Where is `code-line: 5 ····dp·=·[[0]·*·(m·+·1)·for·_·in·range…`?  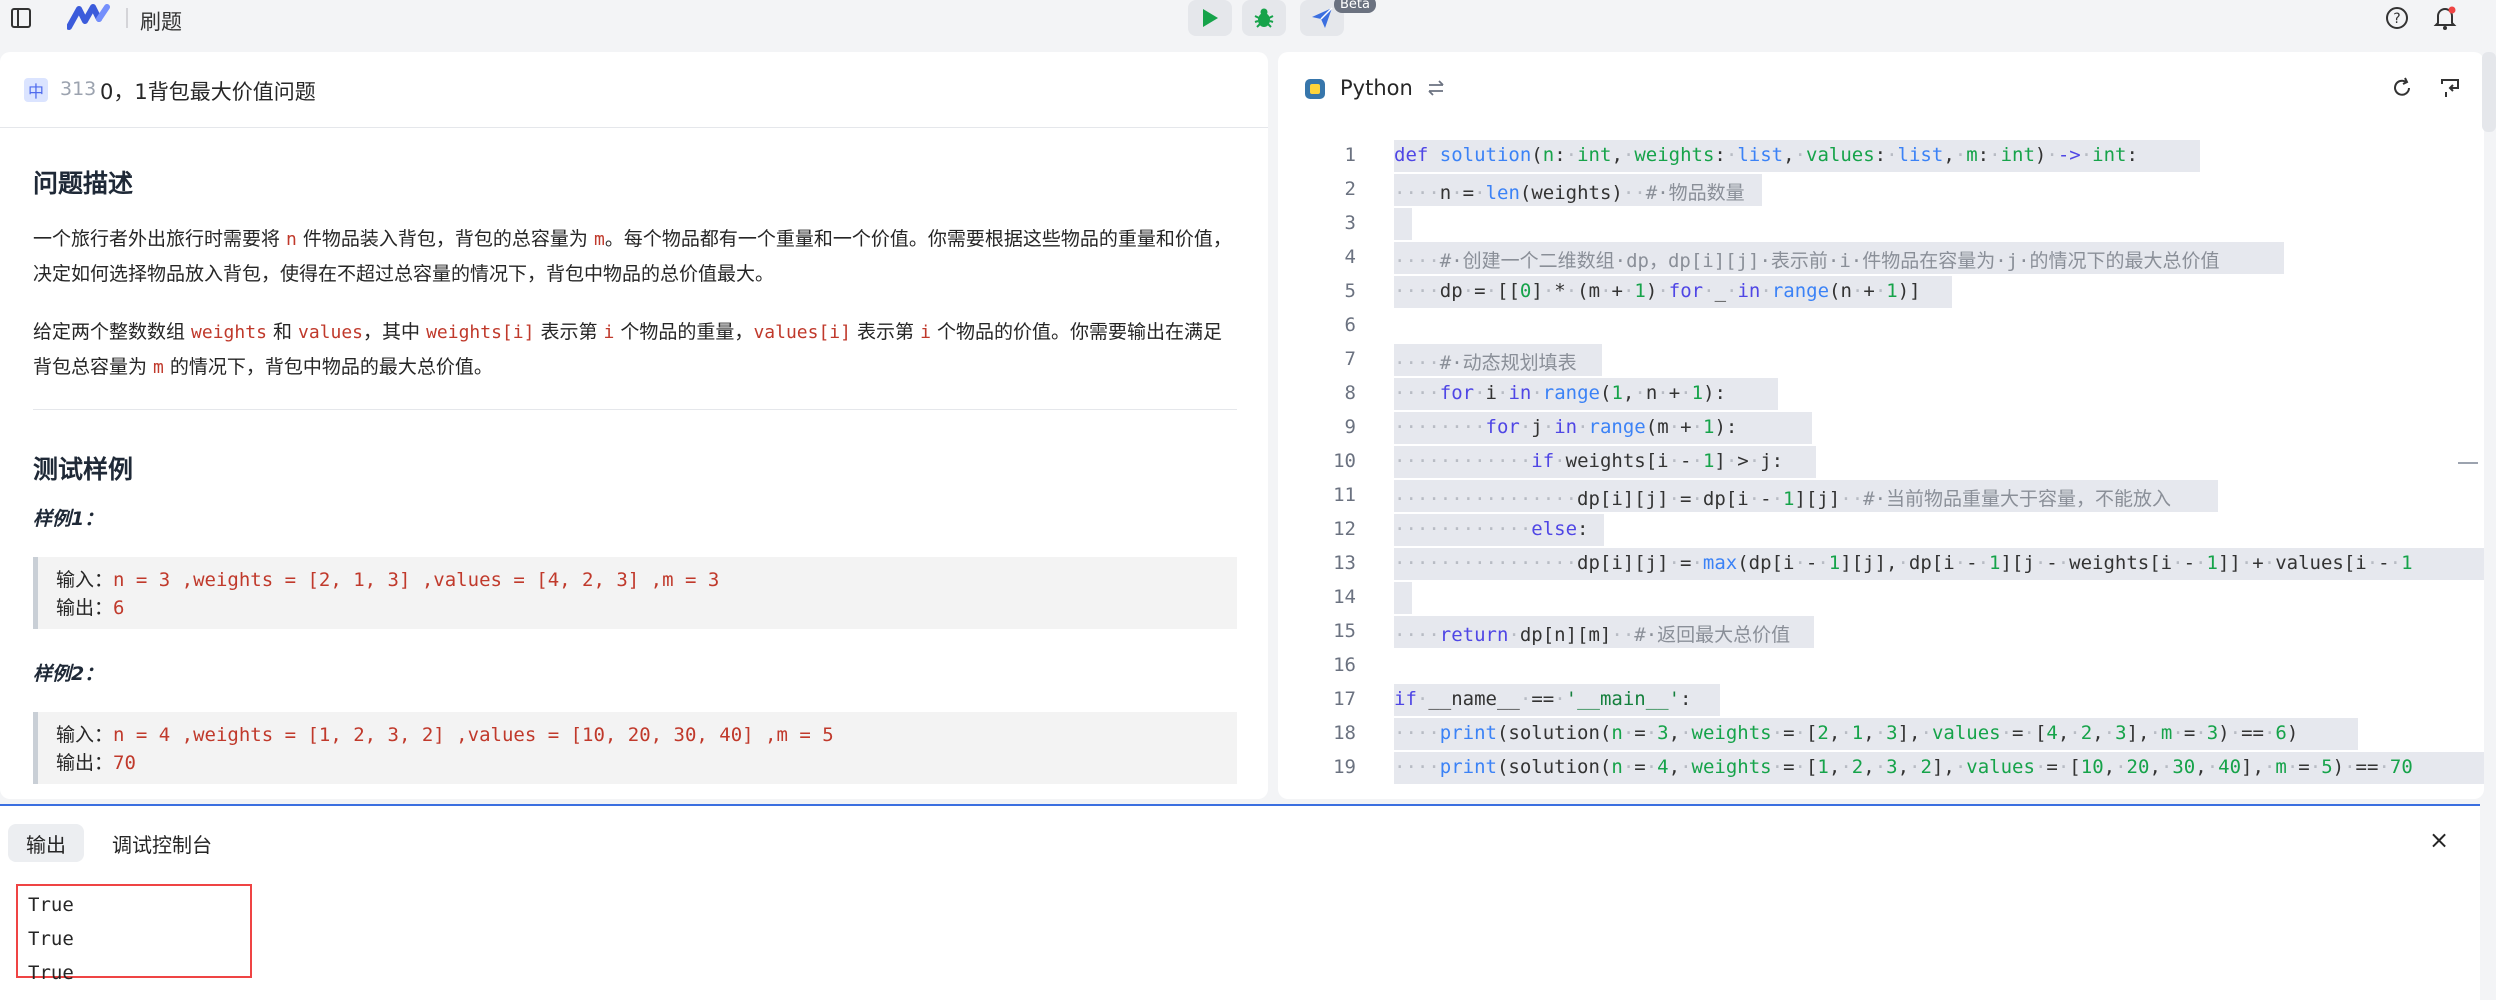 code-line: 5 ····dp·=·[[0]·*·(m·+·1)·for·_·in·range… is located at coordinates (1881, 293).